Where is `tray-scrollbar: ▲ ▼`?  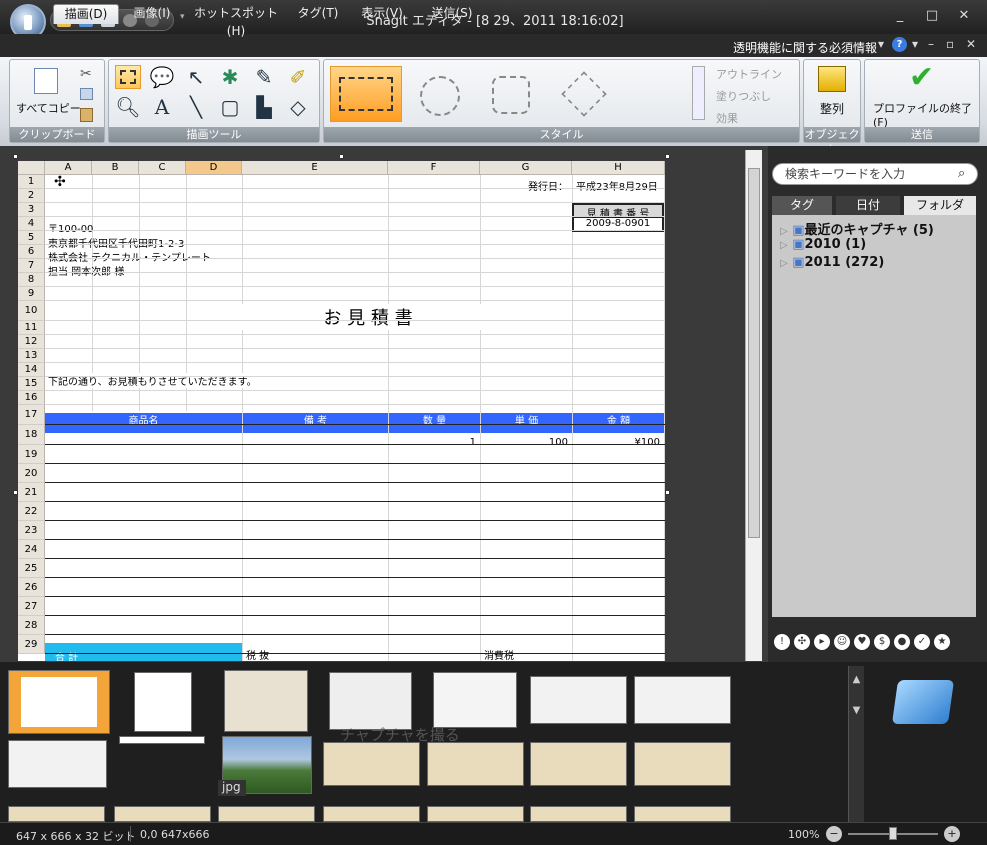
tray-scrollbar: ▲ ▼ is located at coordinates (856, 744).